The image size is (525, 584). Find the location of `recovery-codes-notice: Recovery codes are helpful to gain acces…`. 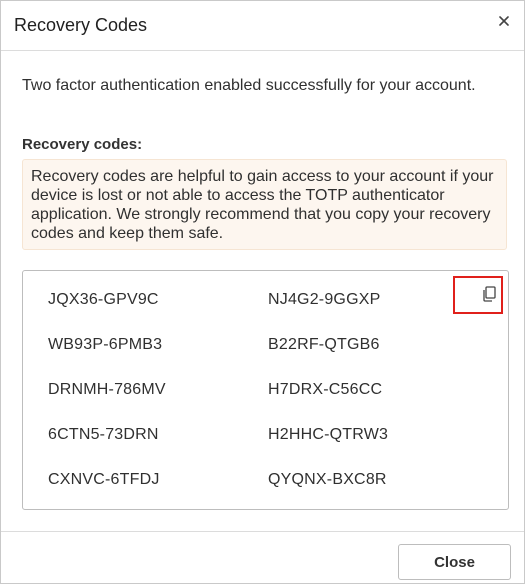

recovery-codes-notice: Recovery codes are helpful to gain acces… is located at coordinates (264, 204).